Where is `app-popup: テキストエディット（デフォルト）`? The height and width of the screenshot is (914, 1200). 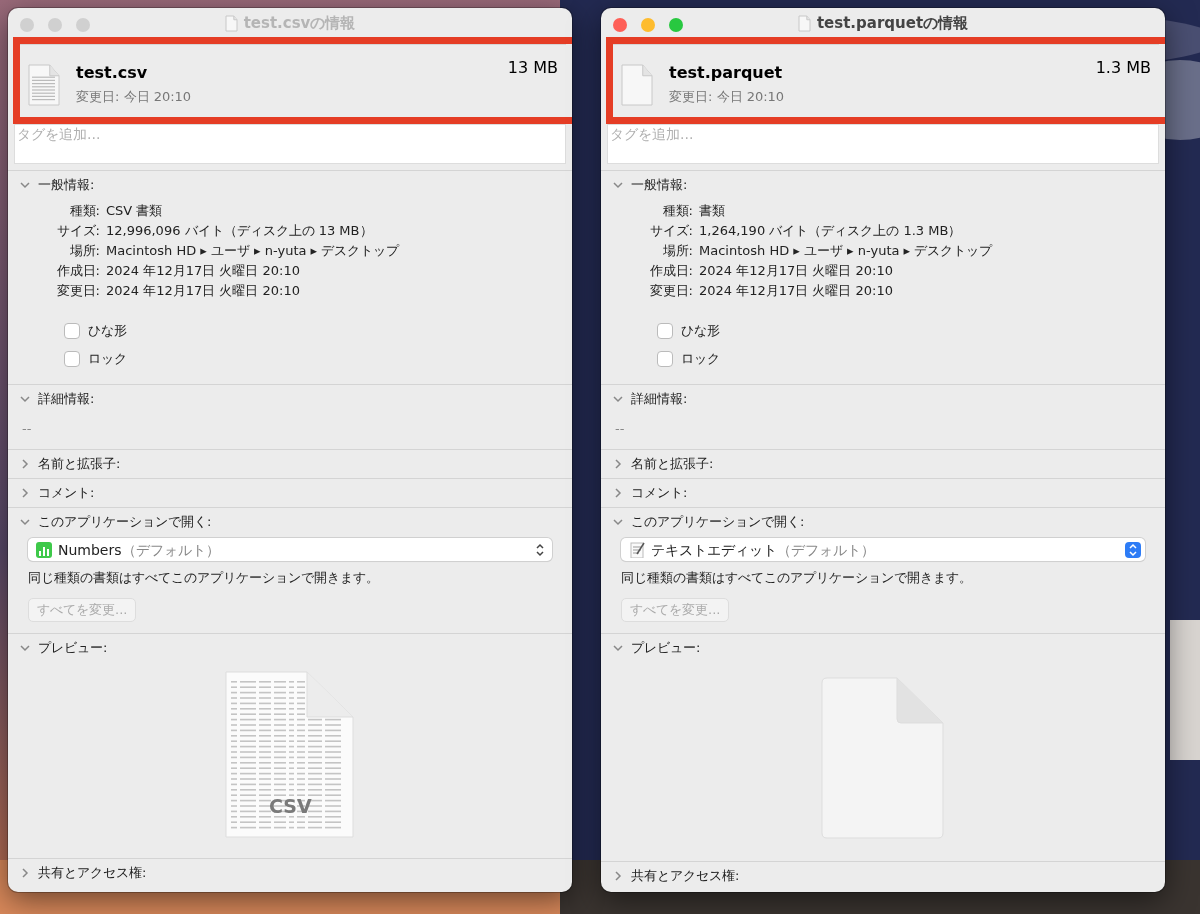 app-popup: テキストエディット（デフォルト） is located at coordinates (883, 549).